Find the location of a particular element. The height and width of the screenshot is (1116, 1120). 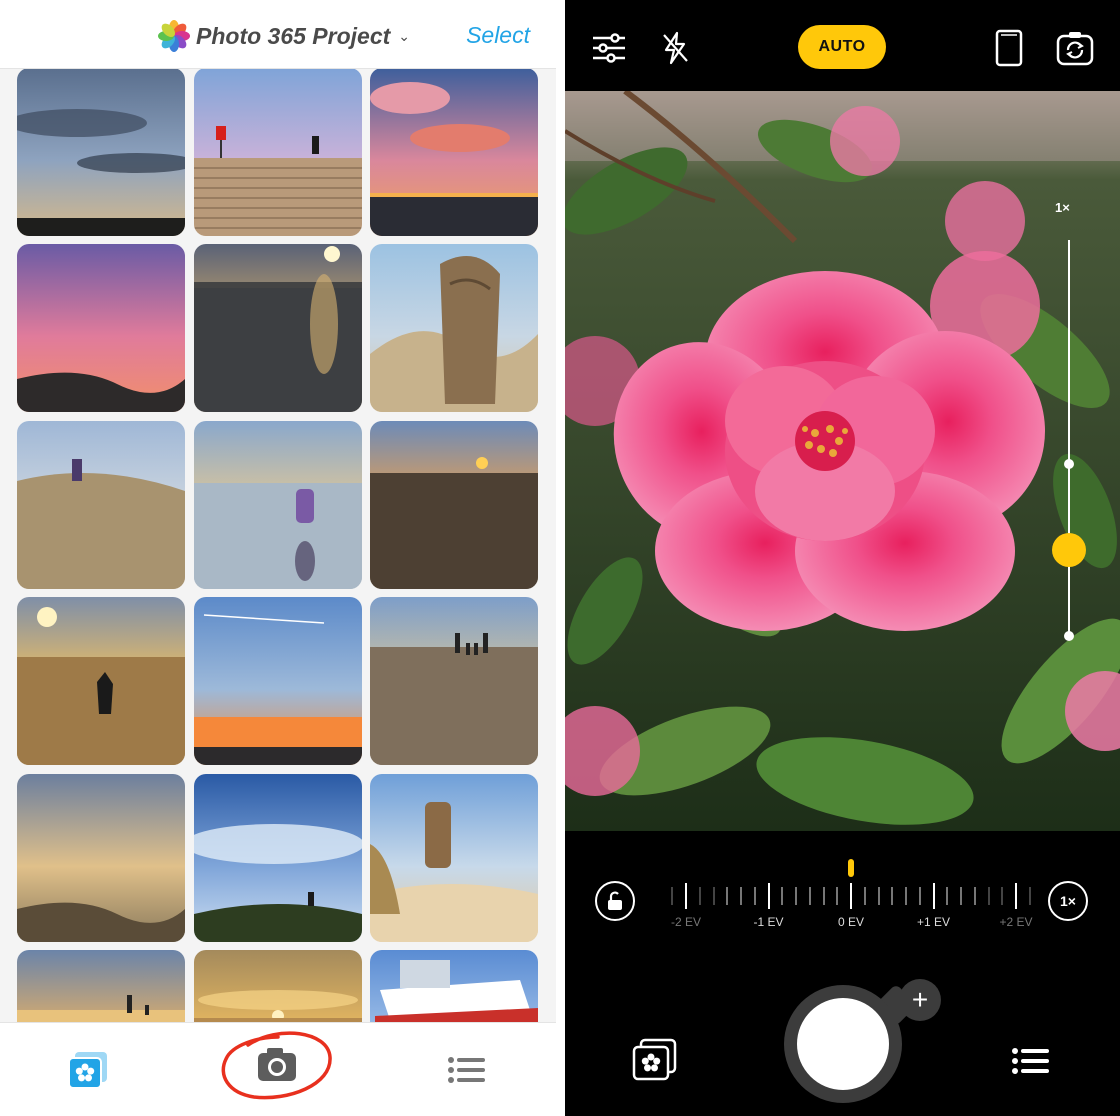

menu-button is located at coordinates (1031, 1061).